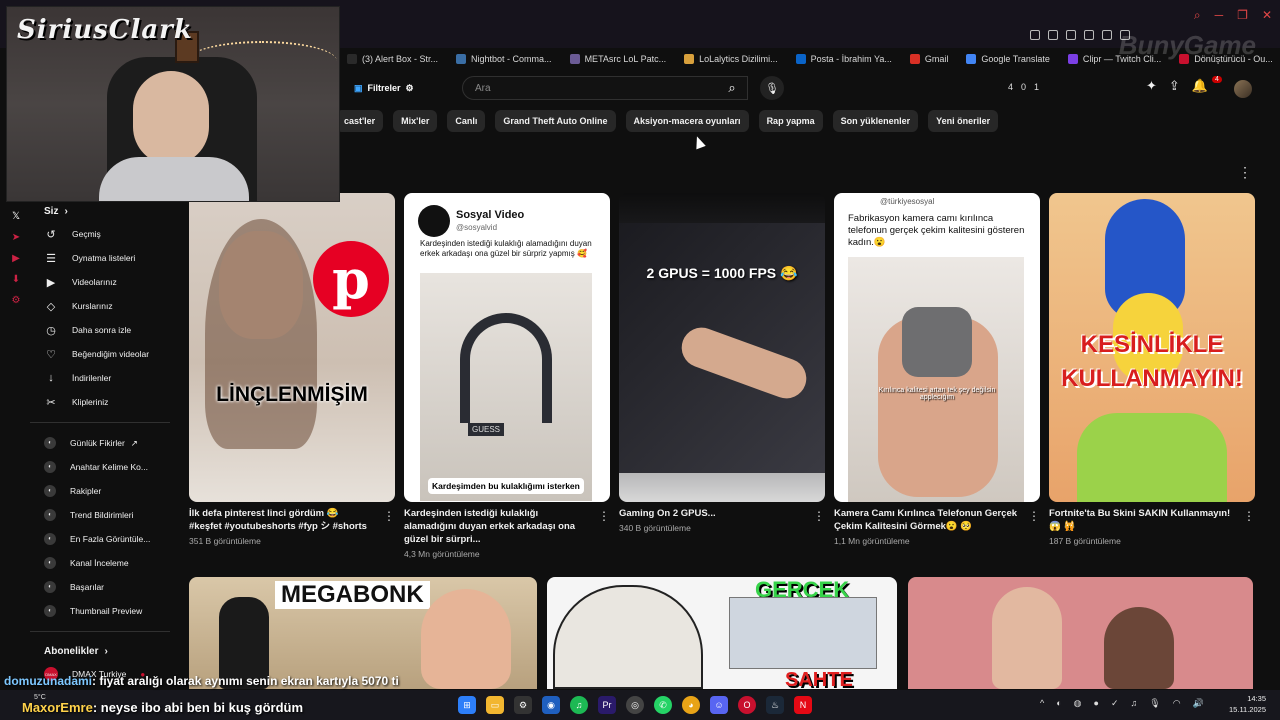 This screenshot has width=1280, height=720. Describe the element at coordinates (663, 705) in the screenshot. I see `whatsapp-icon: ✆` at that location.